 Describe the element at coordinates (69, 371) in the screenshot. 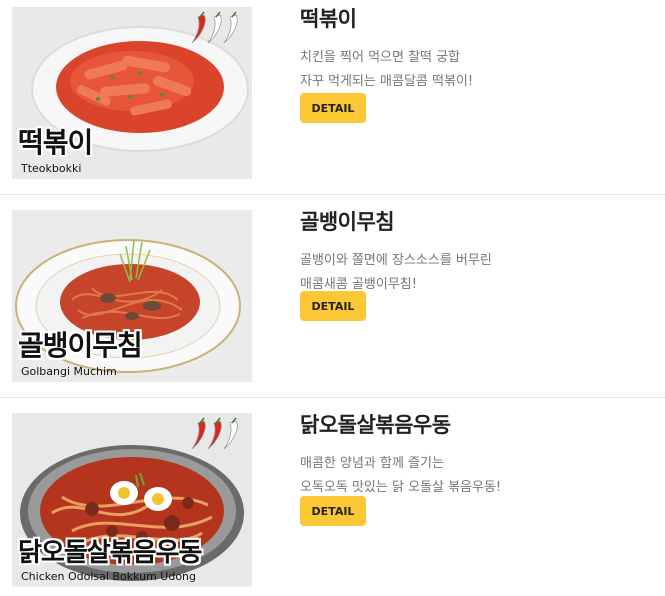

I see `menu-name-en: Golbangi Muchim` at that location.